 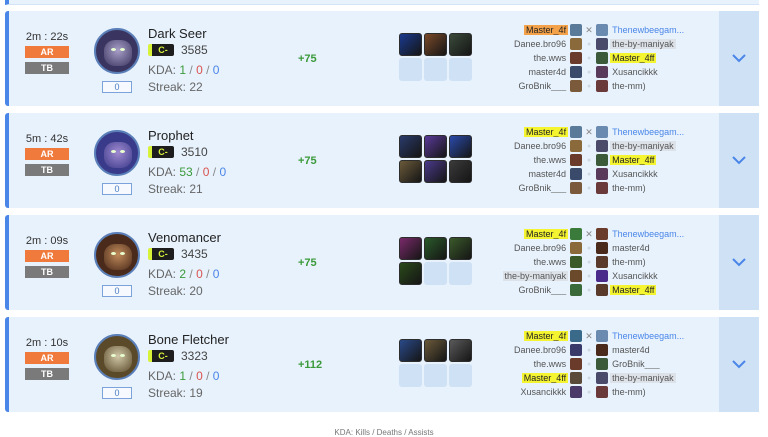 I want to click on match-duration: 2m : 22s, so click(x=47, y=37).